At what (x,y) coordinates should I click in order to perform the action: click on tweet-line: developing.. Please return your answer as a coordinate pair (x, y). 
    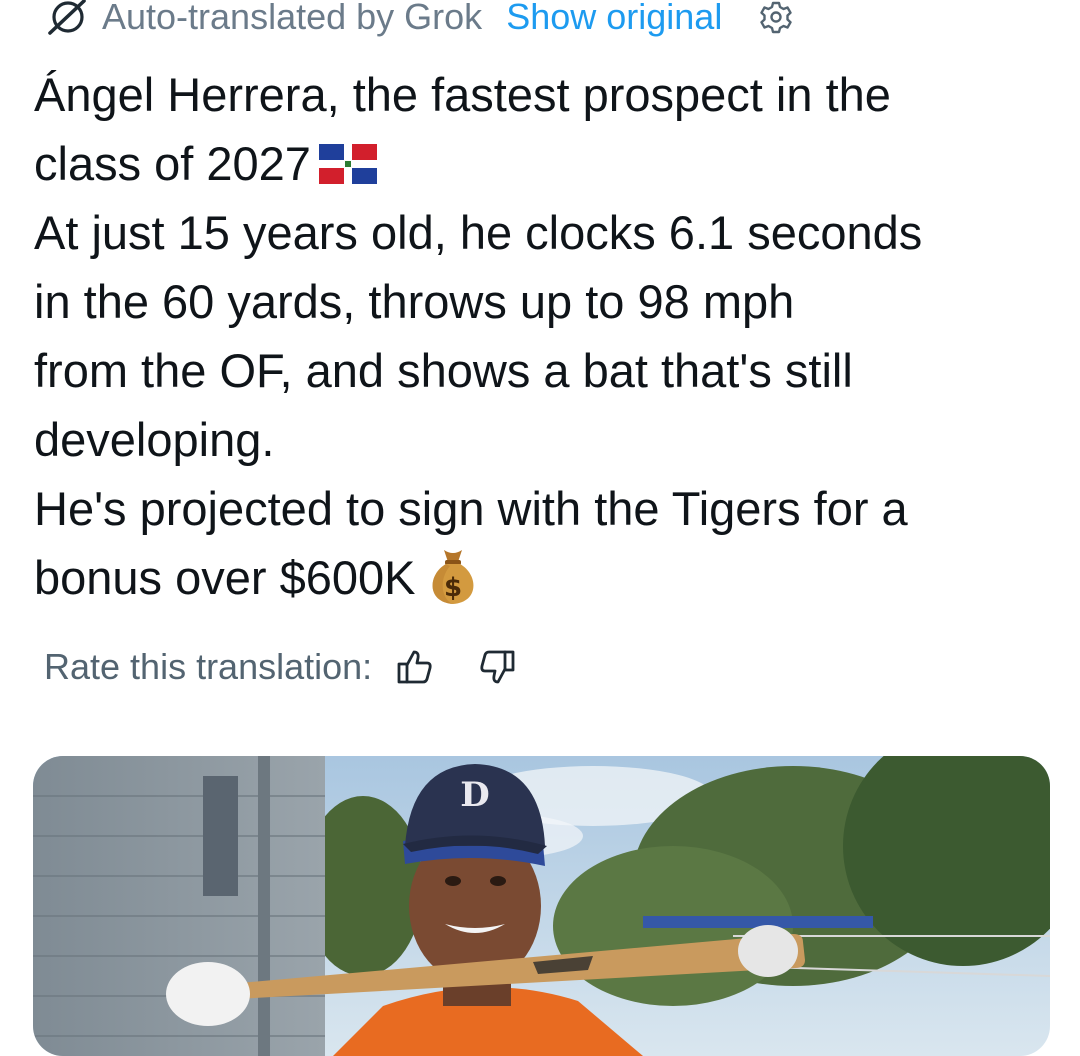
    Looking at the image, I should click on (154, 439).